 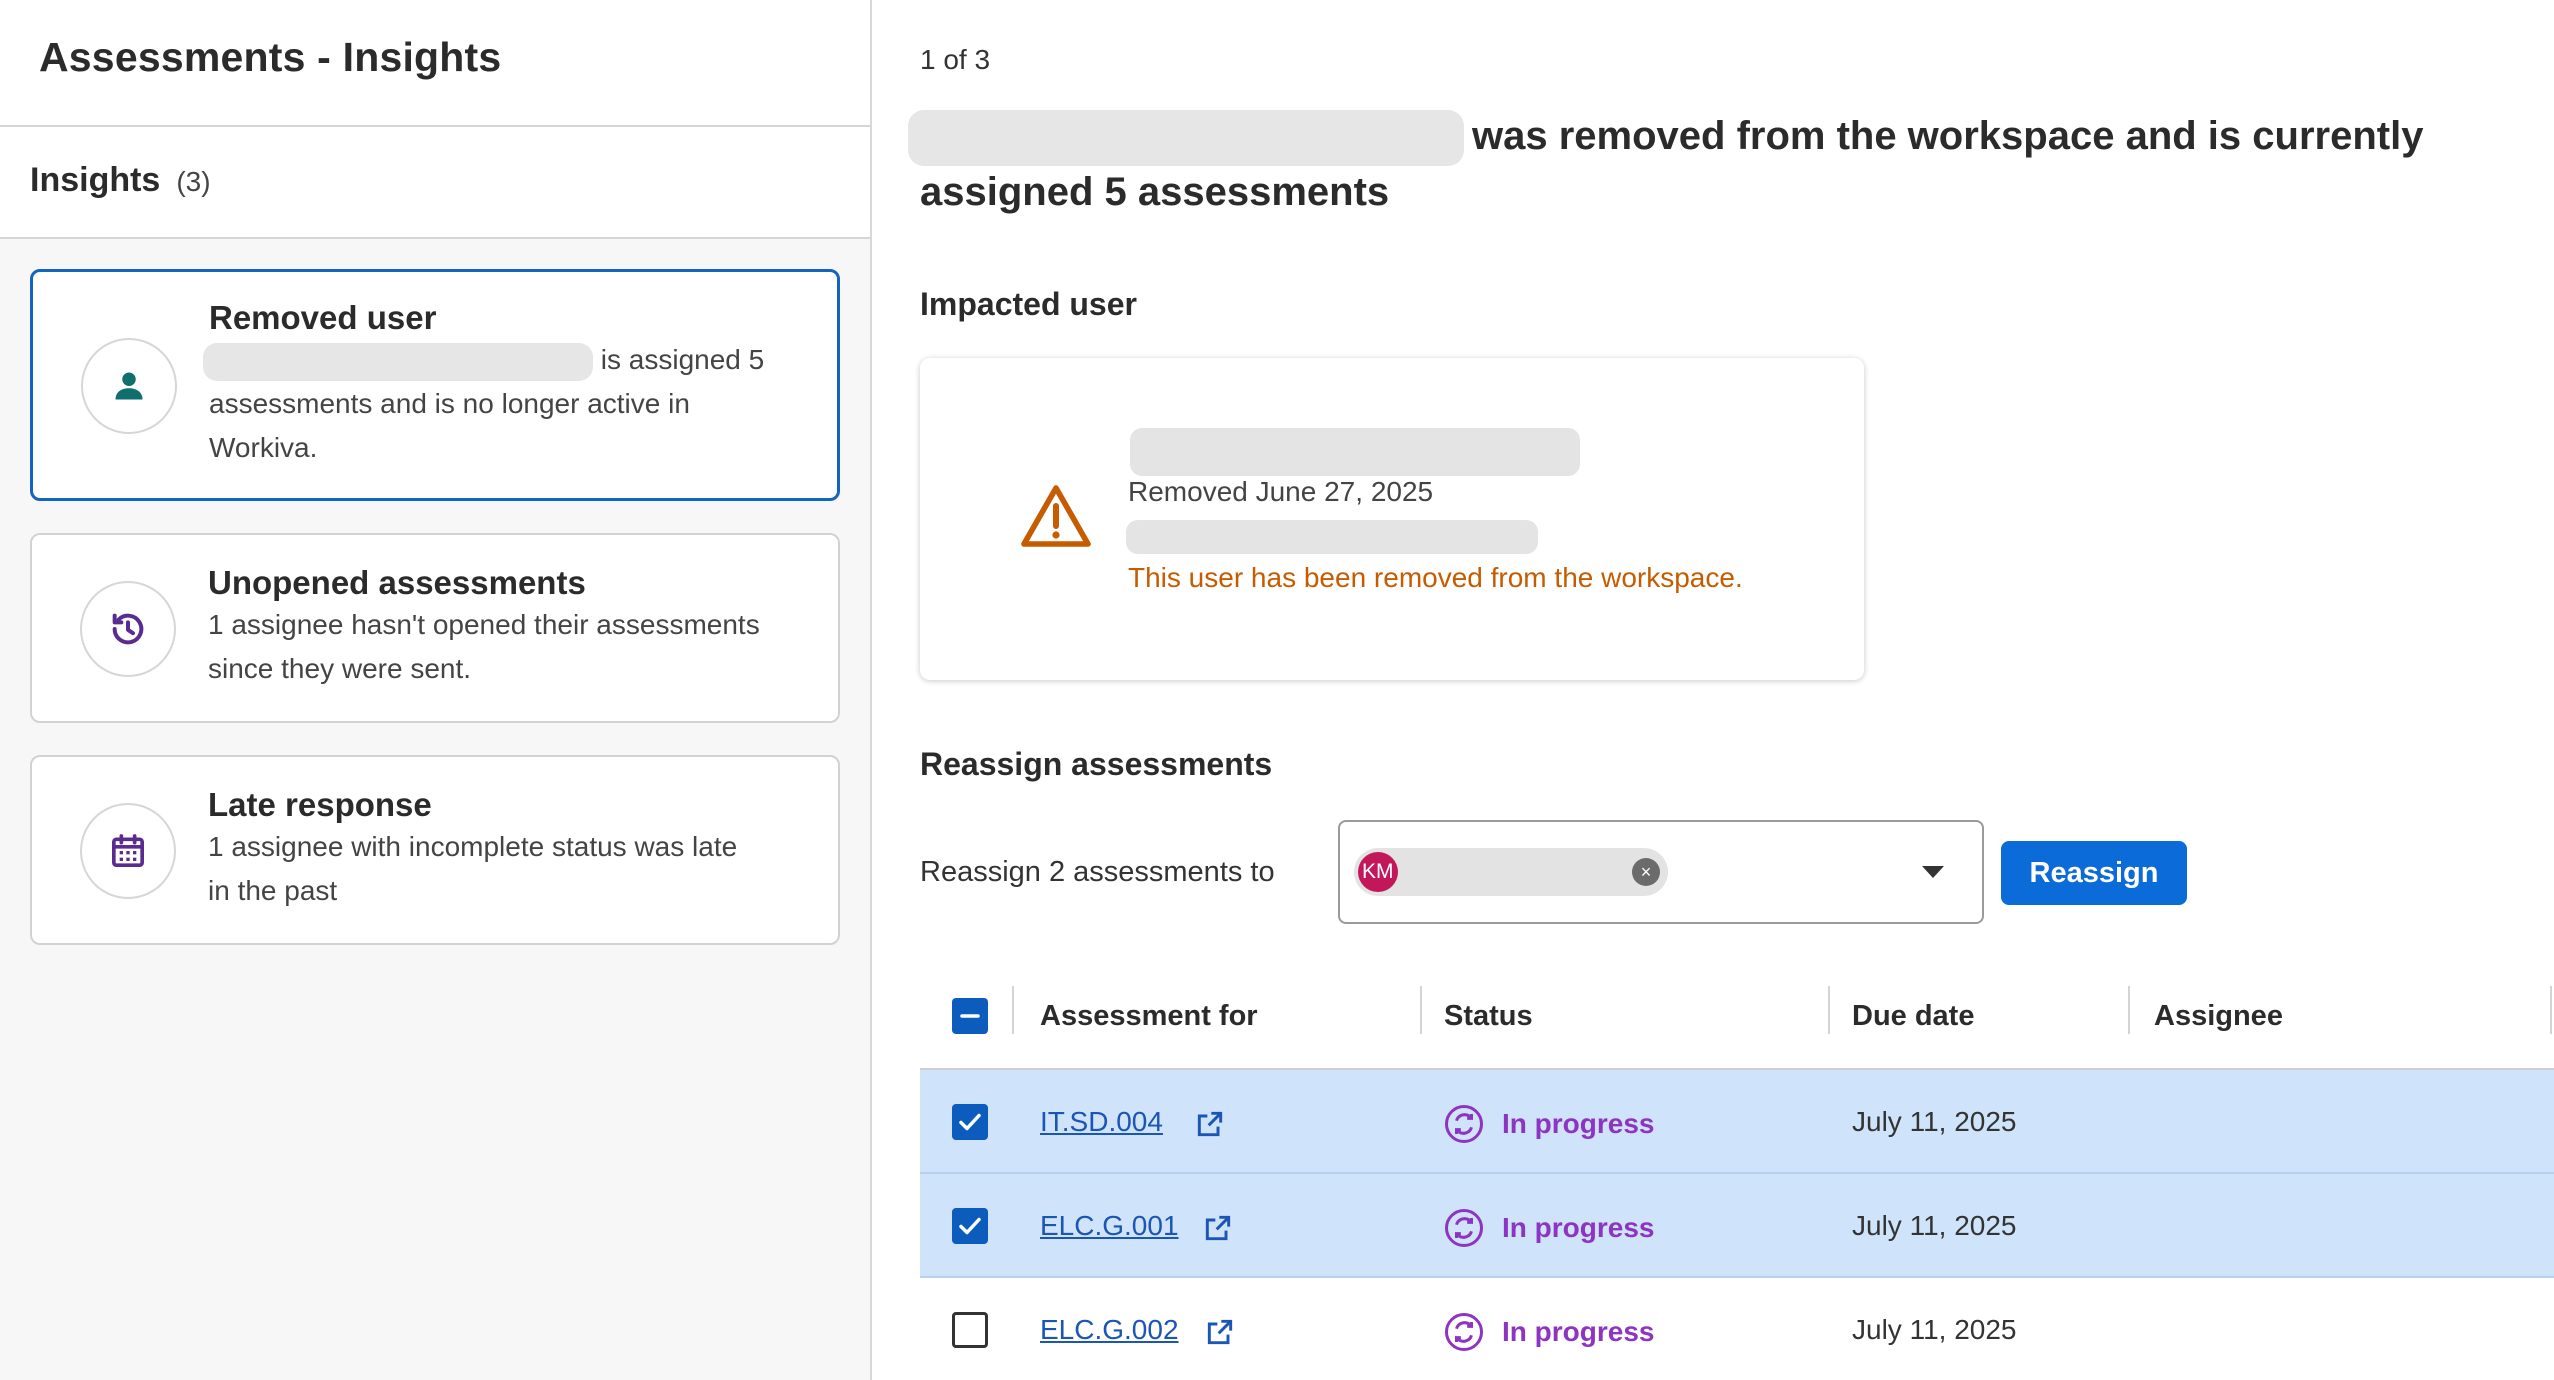 I want to click on select-all-checkbox, so click(x=970, y=1016).